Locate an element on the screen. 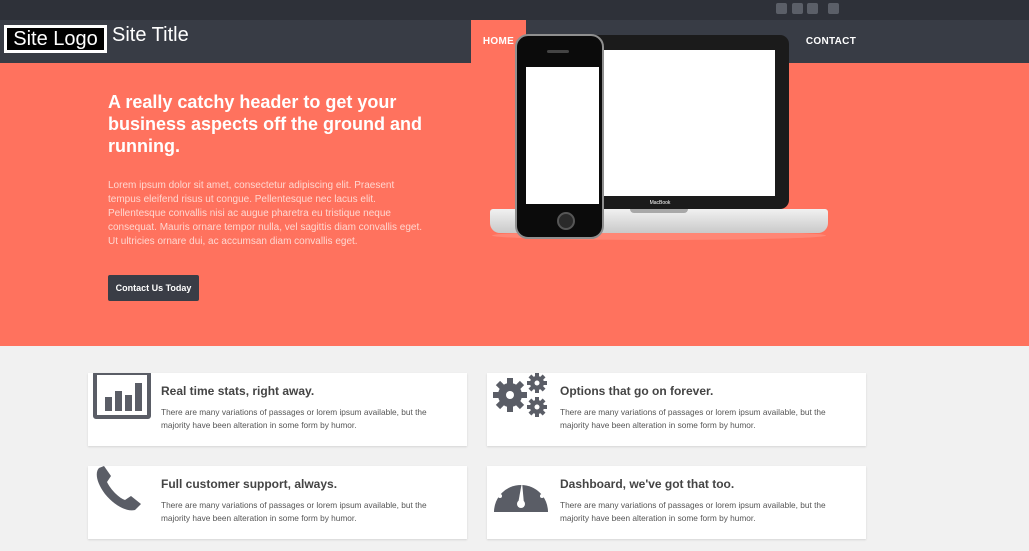  feature-title: Real time stats, right away. is located at coordinates (238, 391).